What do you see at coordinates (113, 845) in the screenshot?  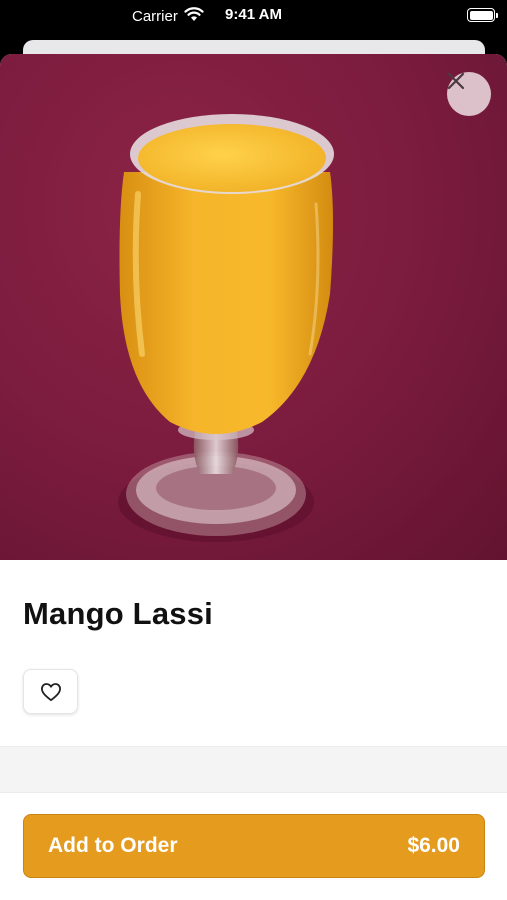 I see `add-to-order-label: Add to Order` at bounding box center [113, 845].